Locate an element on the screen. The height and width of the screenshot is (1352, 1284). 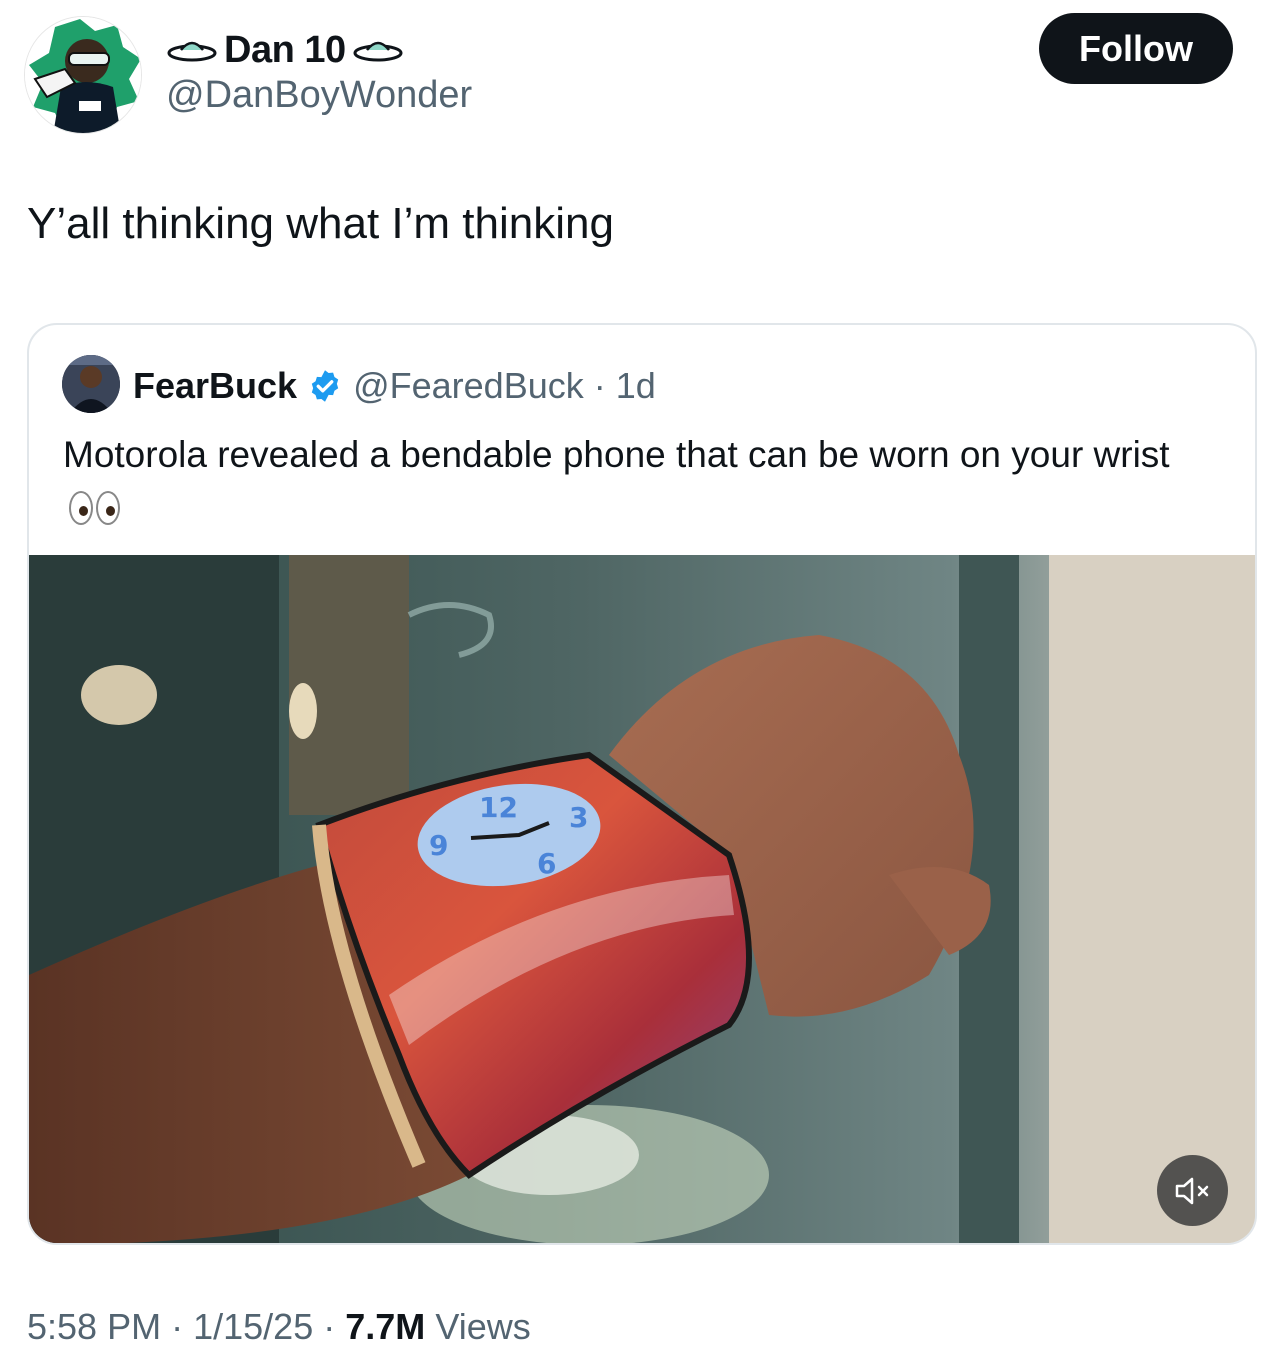
verified-badge-icon is located at coordinates (325, 386).